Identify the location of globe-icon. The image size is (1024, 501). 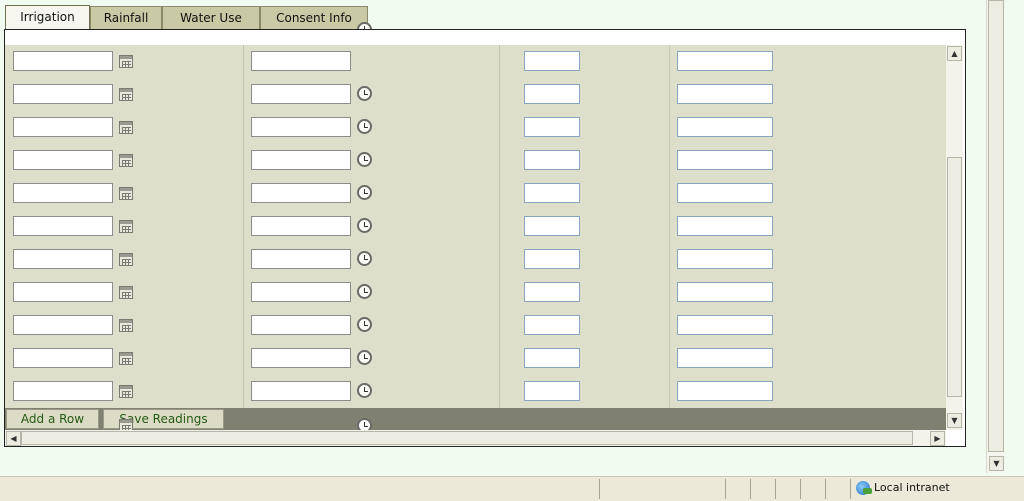
(864, 488).